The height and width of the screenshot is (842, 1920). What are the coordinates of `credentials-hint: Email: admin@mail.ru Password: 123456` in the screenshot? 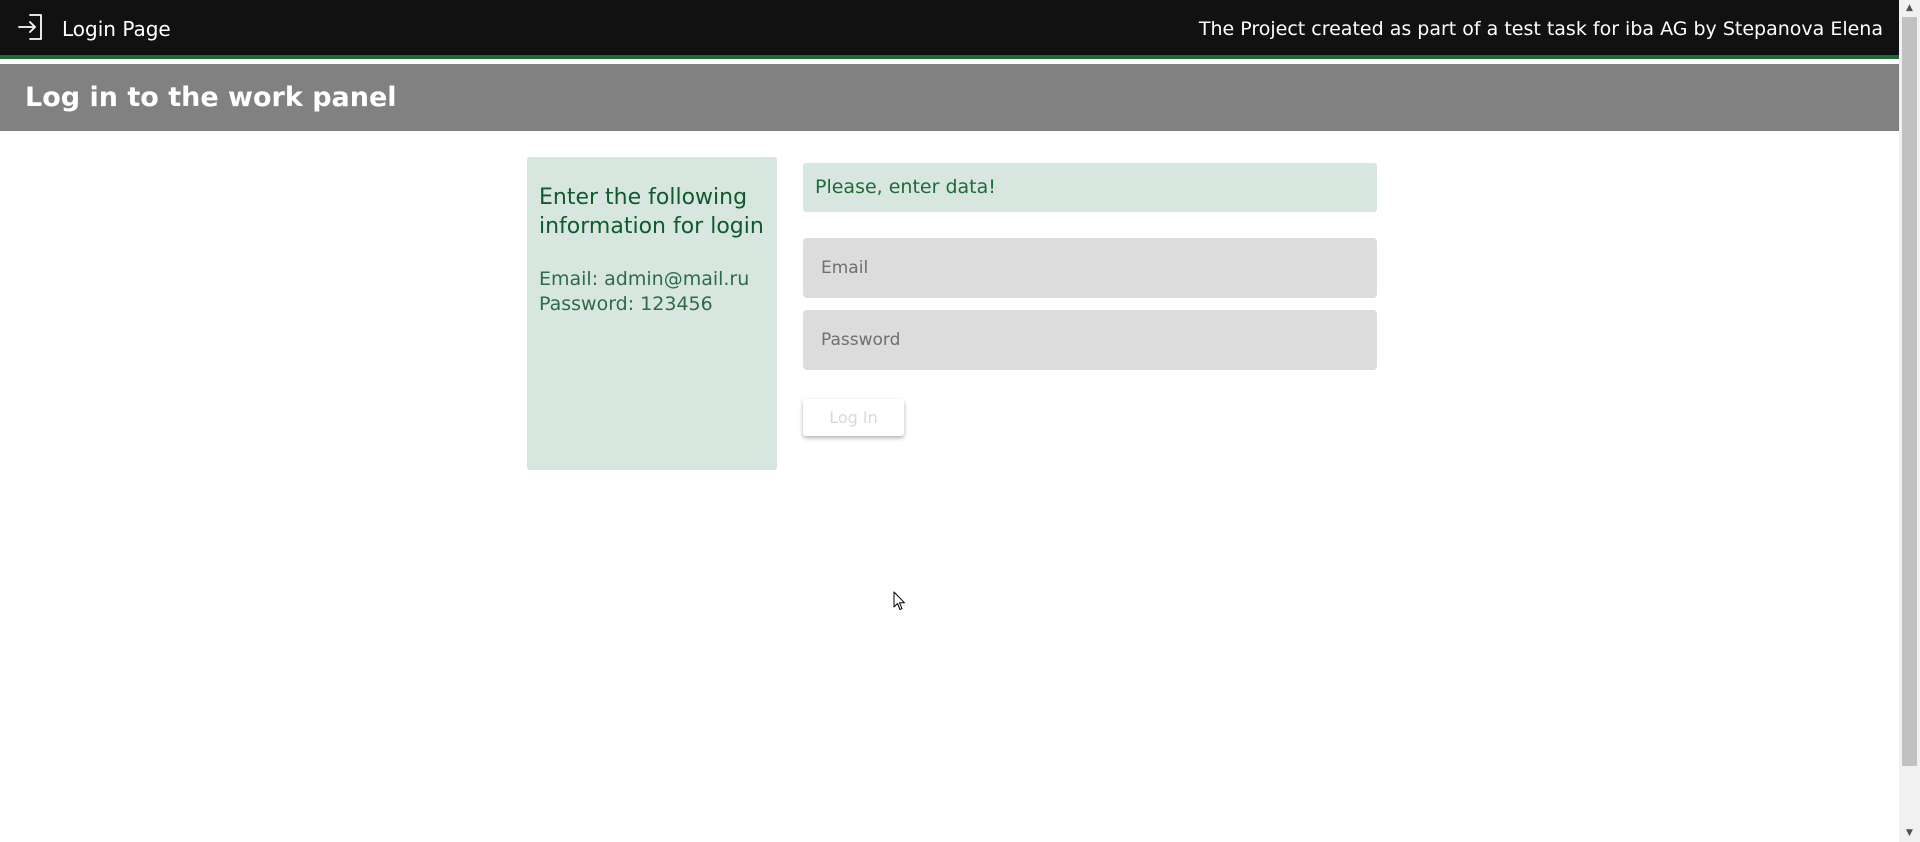 It's located at (652, 292).